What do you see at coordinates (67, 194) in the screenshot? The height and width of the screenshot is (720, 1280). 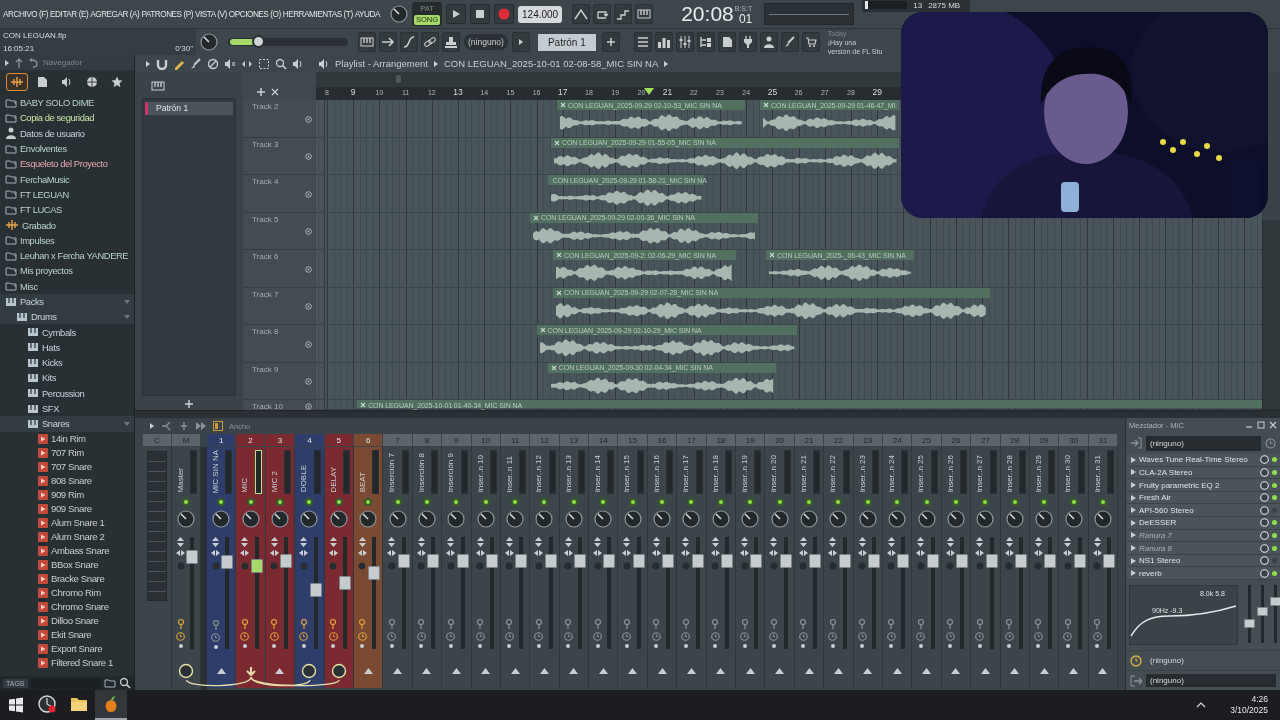 I see `browser-item: FT LEGUAN` at bounding box center [67, 194].